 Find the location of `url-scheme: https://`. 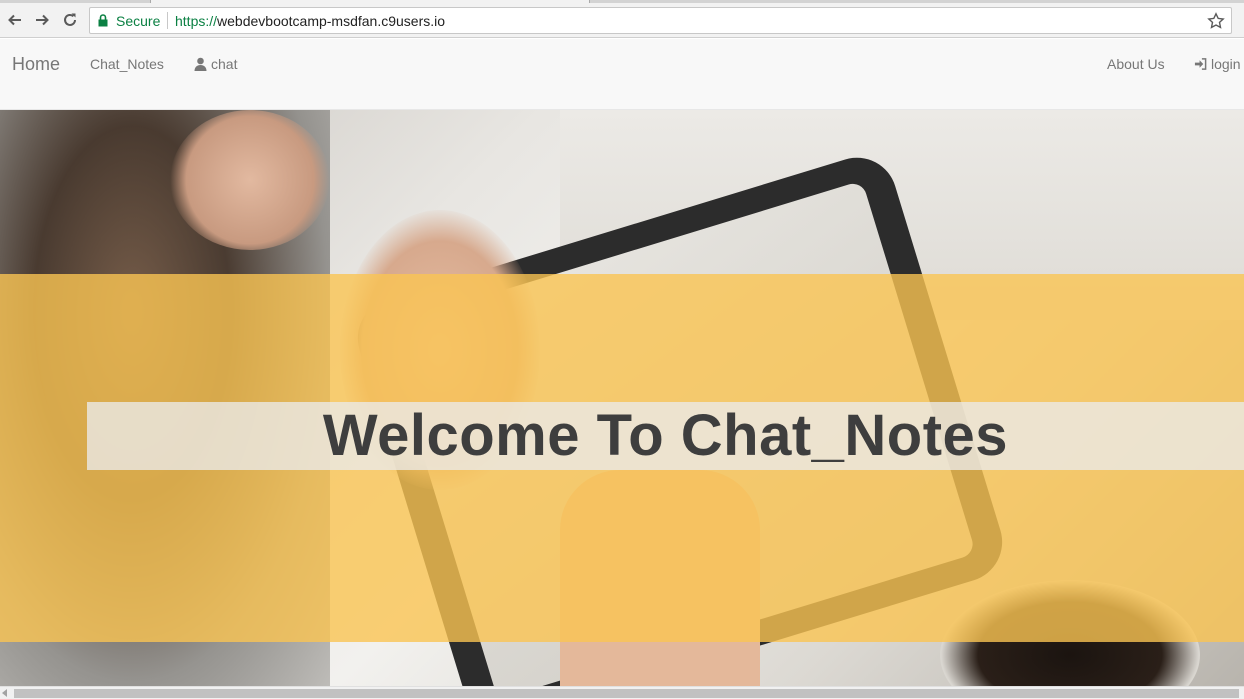

url-scheme: https:// is located at coordinates (196, 21).